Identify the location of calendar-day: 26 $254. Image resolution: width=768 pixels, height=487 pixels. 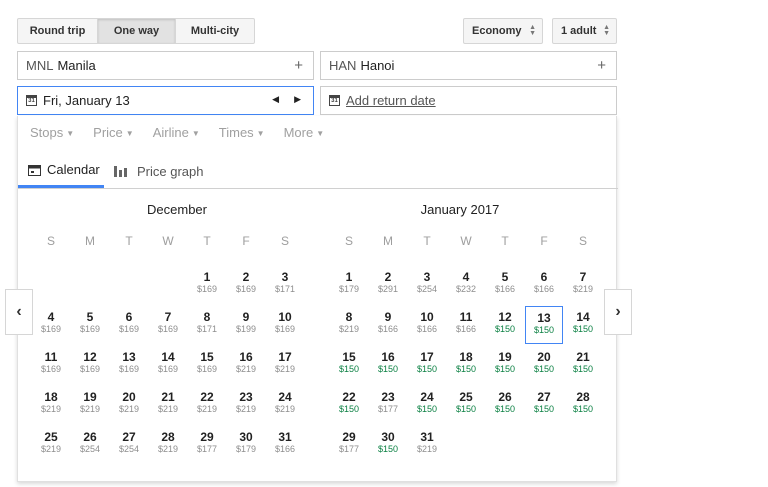
(90, 445).